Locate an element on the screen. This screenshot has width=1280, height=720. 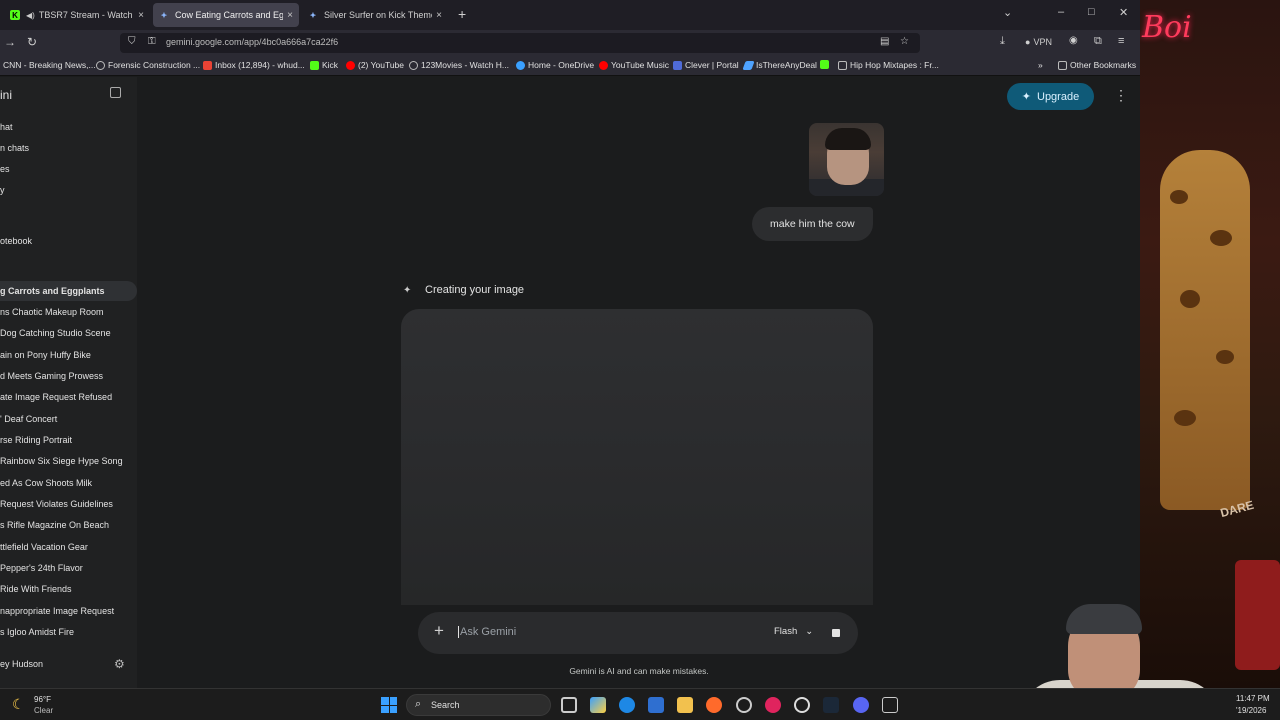
globe-icon is located at coordinates (100, 65).